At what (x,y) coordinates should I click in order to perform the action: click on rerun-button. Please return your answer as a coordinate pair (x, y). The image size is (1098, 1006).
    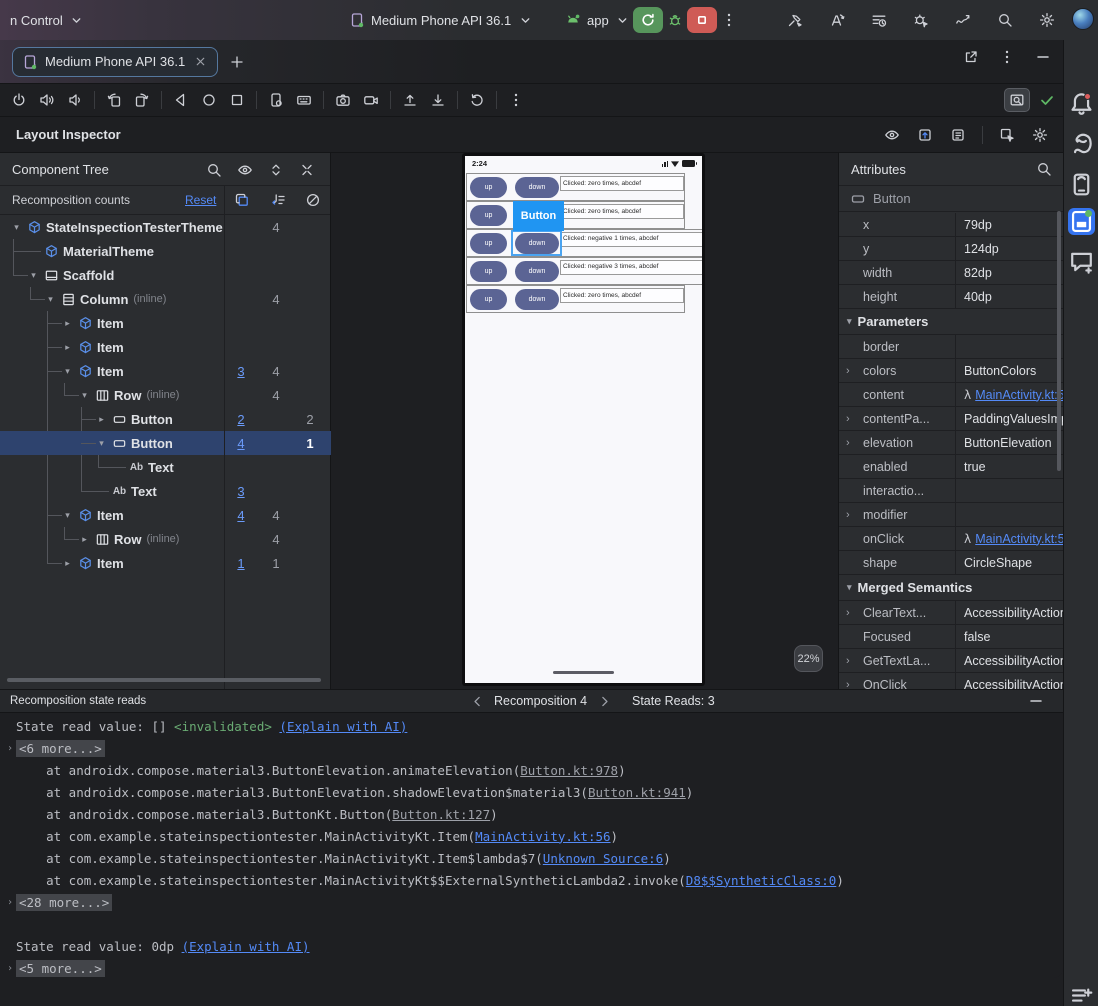
    Looking at the image, I should click on (648, 20).